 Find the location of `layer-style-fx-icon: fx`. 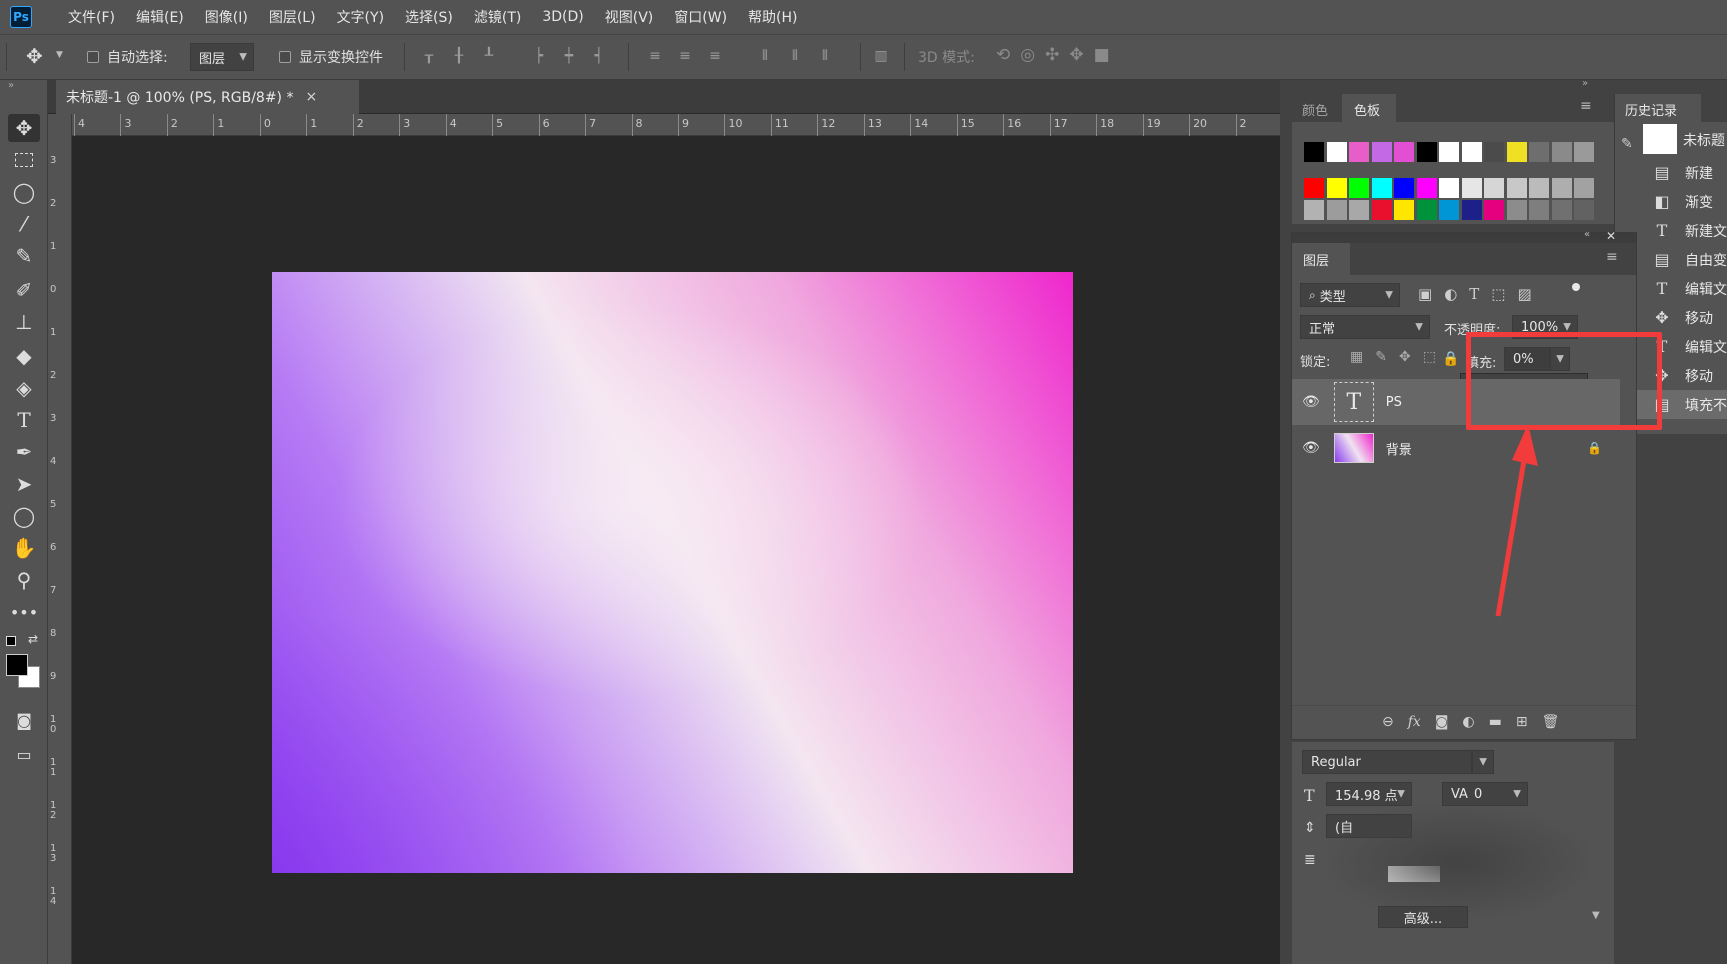

layer-style-fx-icon: fx is located at coordinates (1414, 722).